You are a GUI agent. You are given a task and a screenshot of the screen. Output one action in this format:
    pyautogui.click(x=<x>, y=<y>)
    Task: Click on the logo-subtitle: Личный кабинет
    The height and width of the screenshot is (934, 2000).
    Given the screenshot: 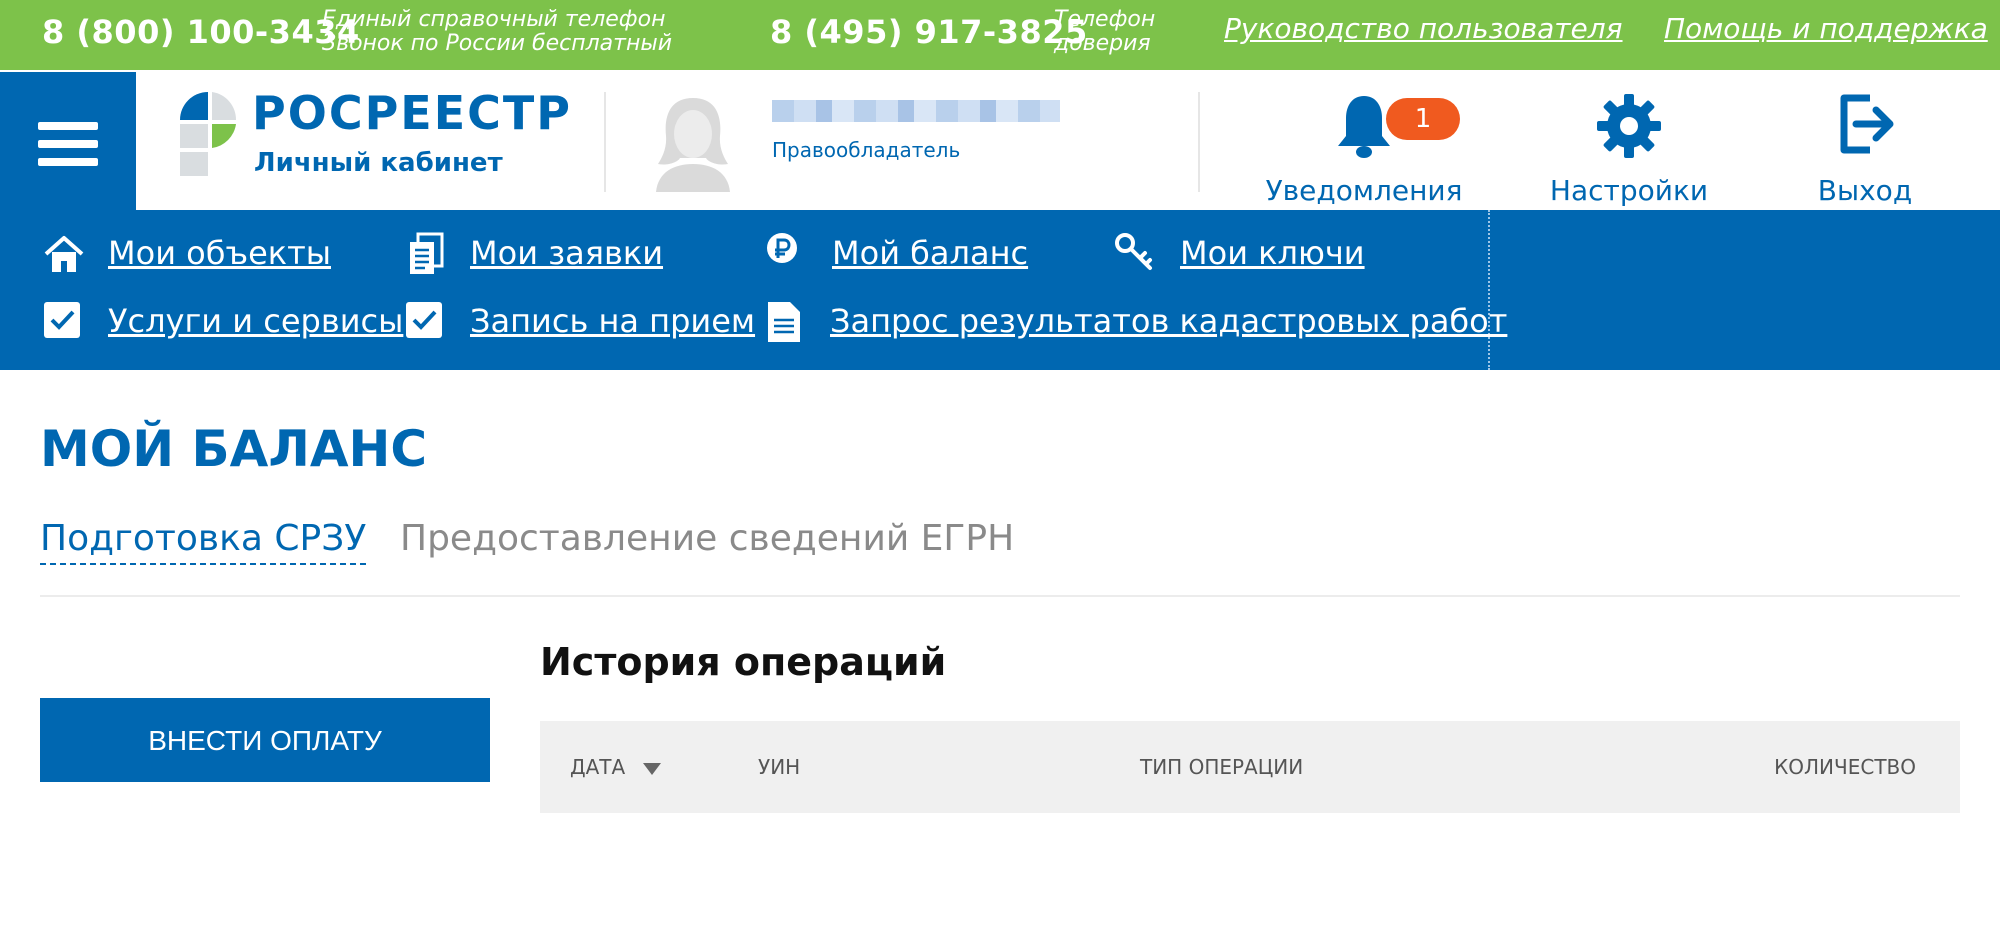 What is the action you would take?
    pyautogui.click(x=378, y=163)
    